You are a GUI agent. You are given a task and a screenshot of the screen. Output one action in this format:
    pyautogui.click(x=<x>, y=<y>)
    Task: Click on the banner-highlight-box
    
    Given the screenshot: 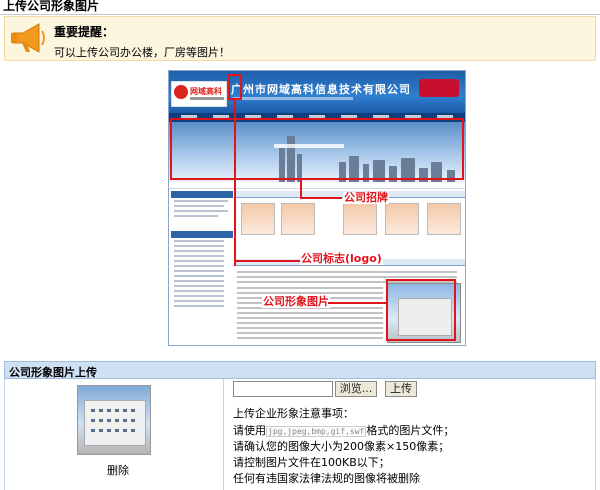 What is the action you would take?
    pyautogui.click(x=317, y=149)
    